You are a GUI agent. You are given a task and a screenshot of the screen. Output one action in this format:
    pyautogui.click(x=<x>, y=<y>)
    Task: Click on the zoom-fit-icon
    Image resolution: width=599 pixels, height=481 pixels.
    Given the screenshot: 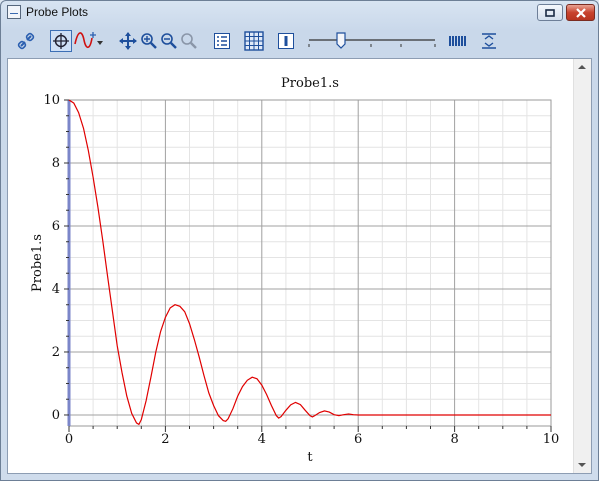 What is the action you would take?
    pyautogui.click(x=189, y=41)
    